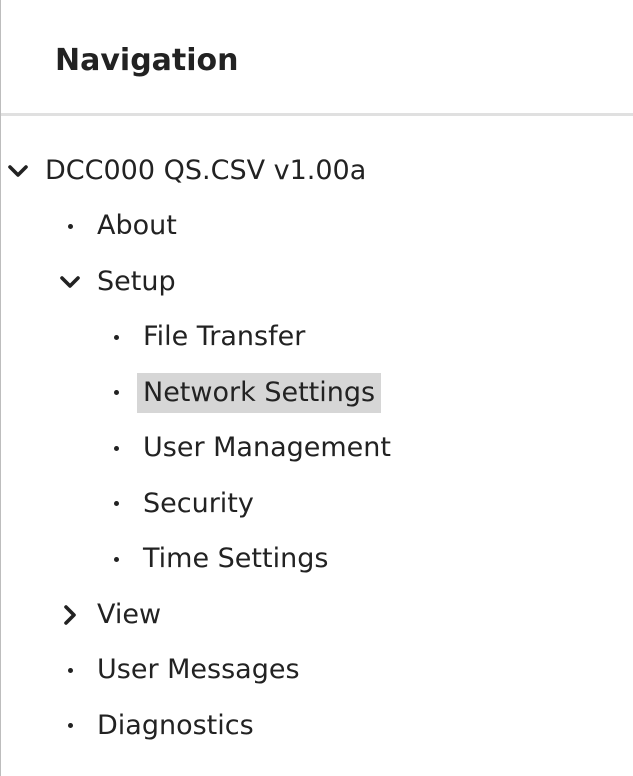 This screenshot has width=633, height=776. I want to click on tree-item-network-settings-label: Network Settings, so click(259, 392).